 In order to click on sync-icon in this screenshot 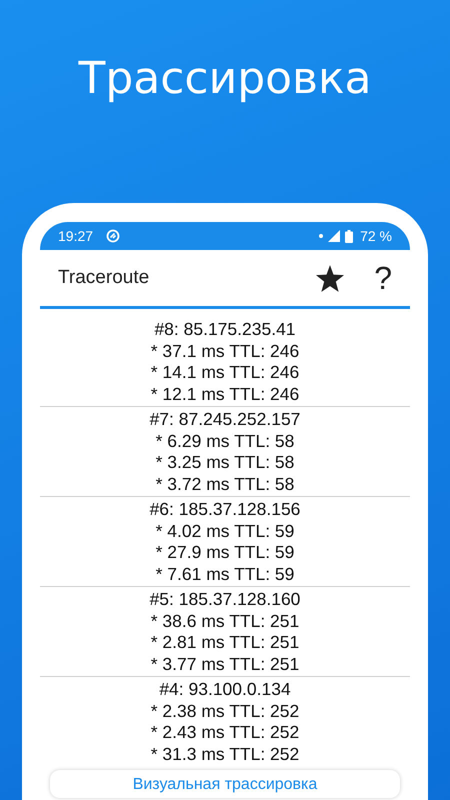, I will do `click(113, 236)`.